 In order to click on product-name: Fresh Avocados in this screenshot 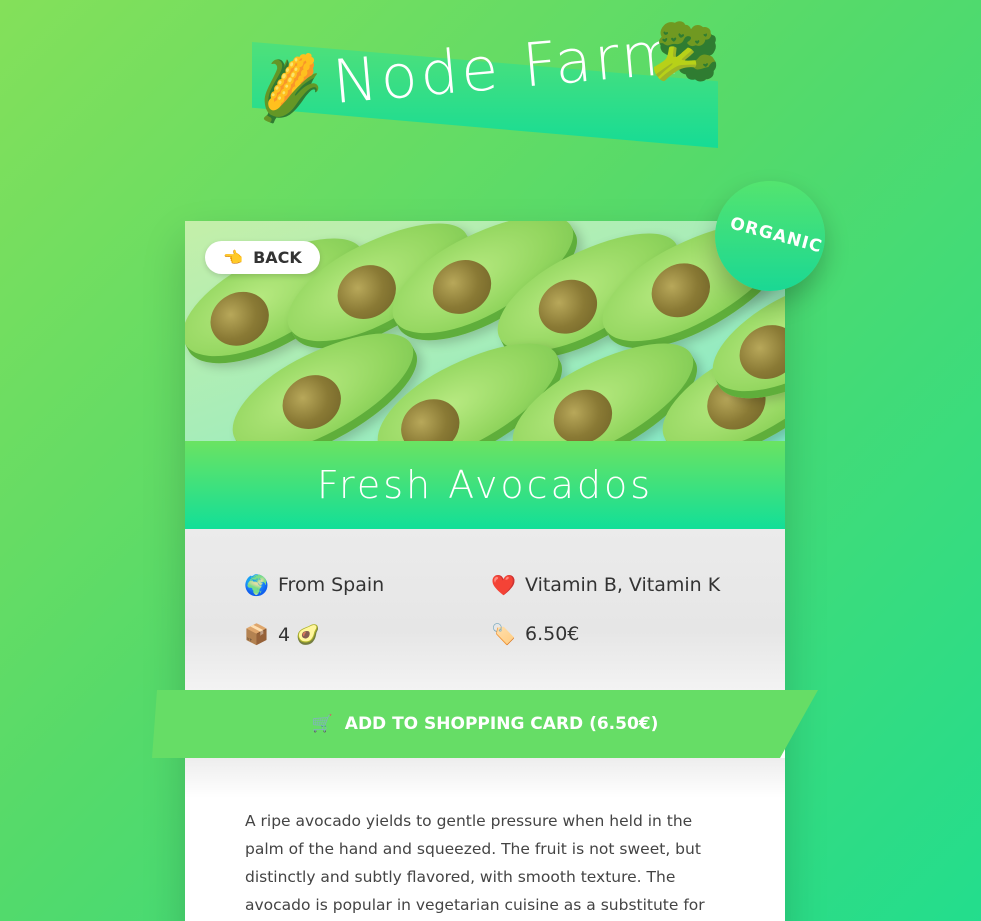, I will do `click(485, 485)`.